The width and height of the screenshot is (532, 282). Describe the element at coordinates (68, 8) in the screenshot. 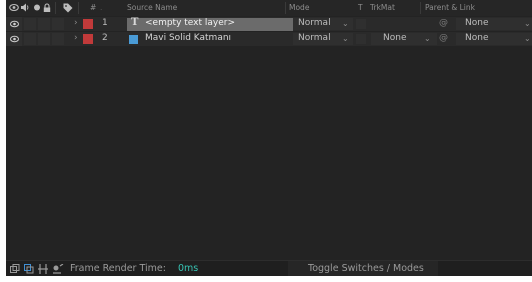

I see `label-tag-icon` at that location.